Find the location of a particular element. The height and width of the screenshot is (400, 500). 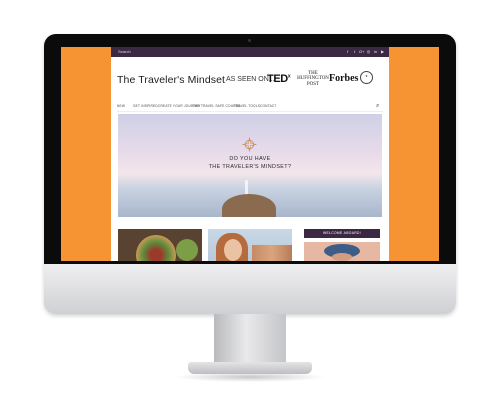

post-thumbnail-food is located at coordinates (160, 245).